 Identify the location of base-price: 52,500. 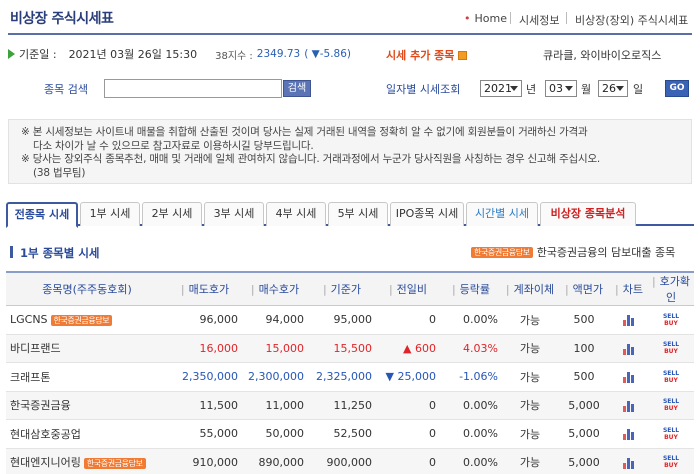
(342, 434).